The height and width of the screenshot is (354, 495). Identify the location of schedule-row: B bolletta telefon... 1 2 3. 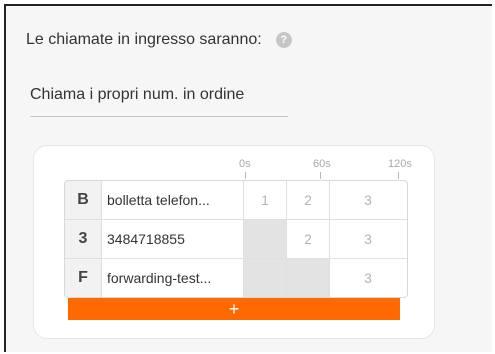
(236, 200).